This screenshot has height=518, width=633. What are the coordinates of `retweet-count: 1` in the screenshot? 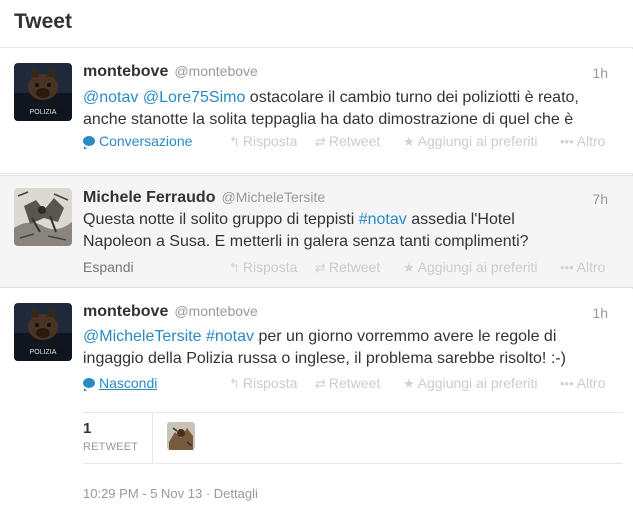 It's located at (87, 428).